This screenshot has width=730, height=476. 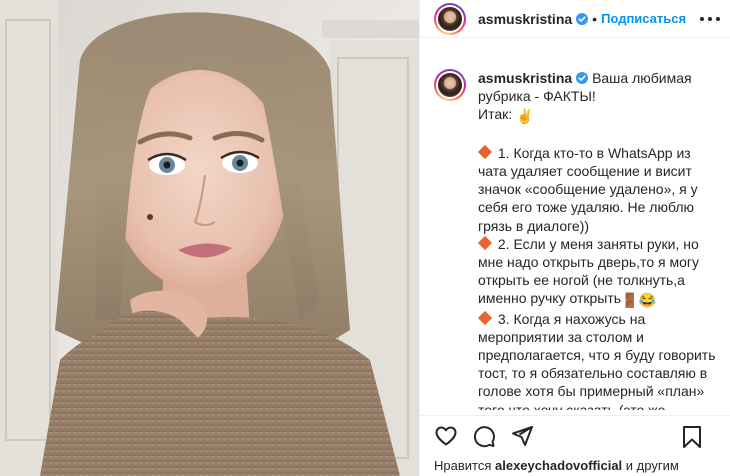 What do you see at coordinates (450, 18) in the screenshot?
I see `author-avatar` at bounding box center [450, 18].